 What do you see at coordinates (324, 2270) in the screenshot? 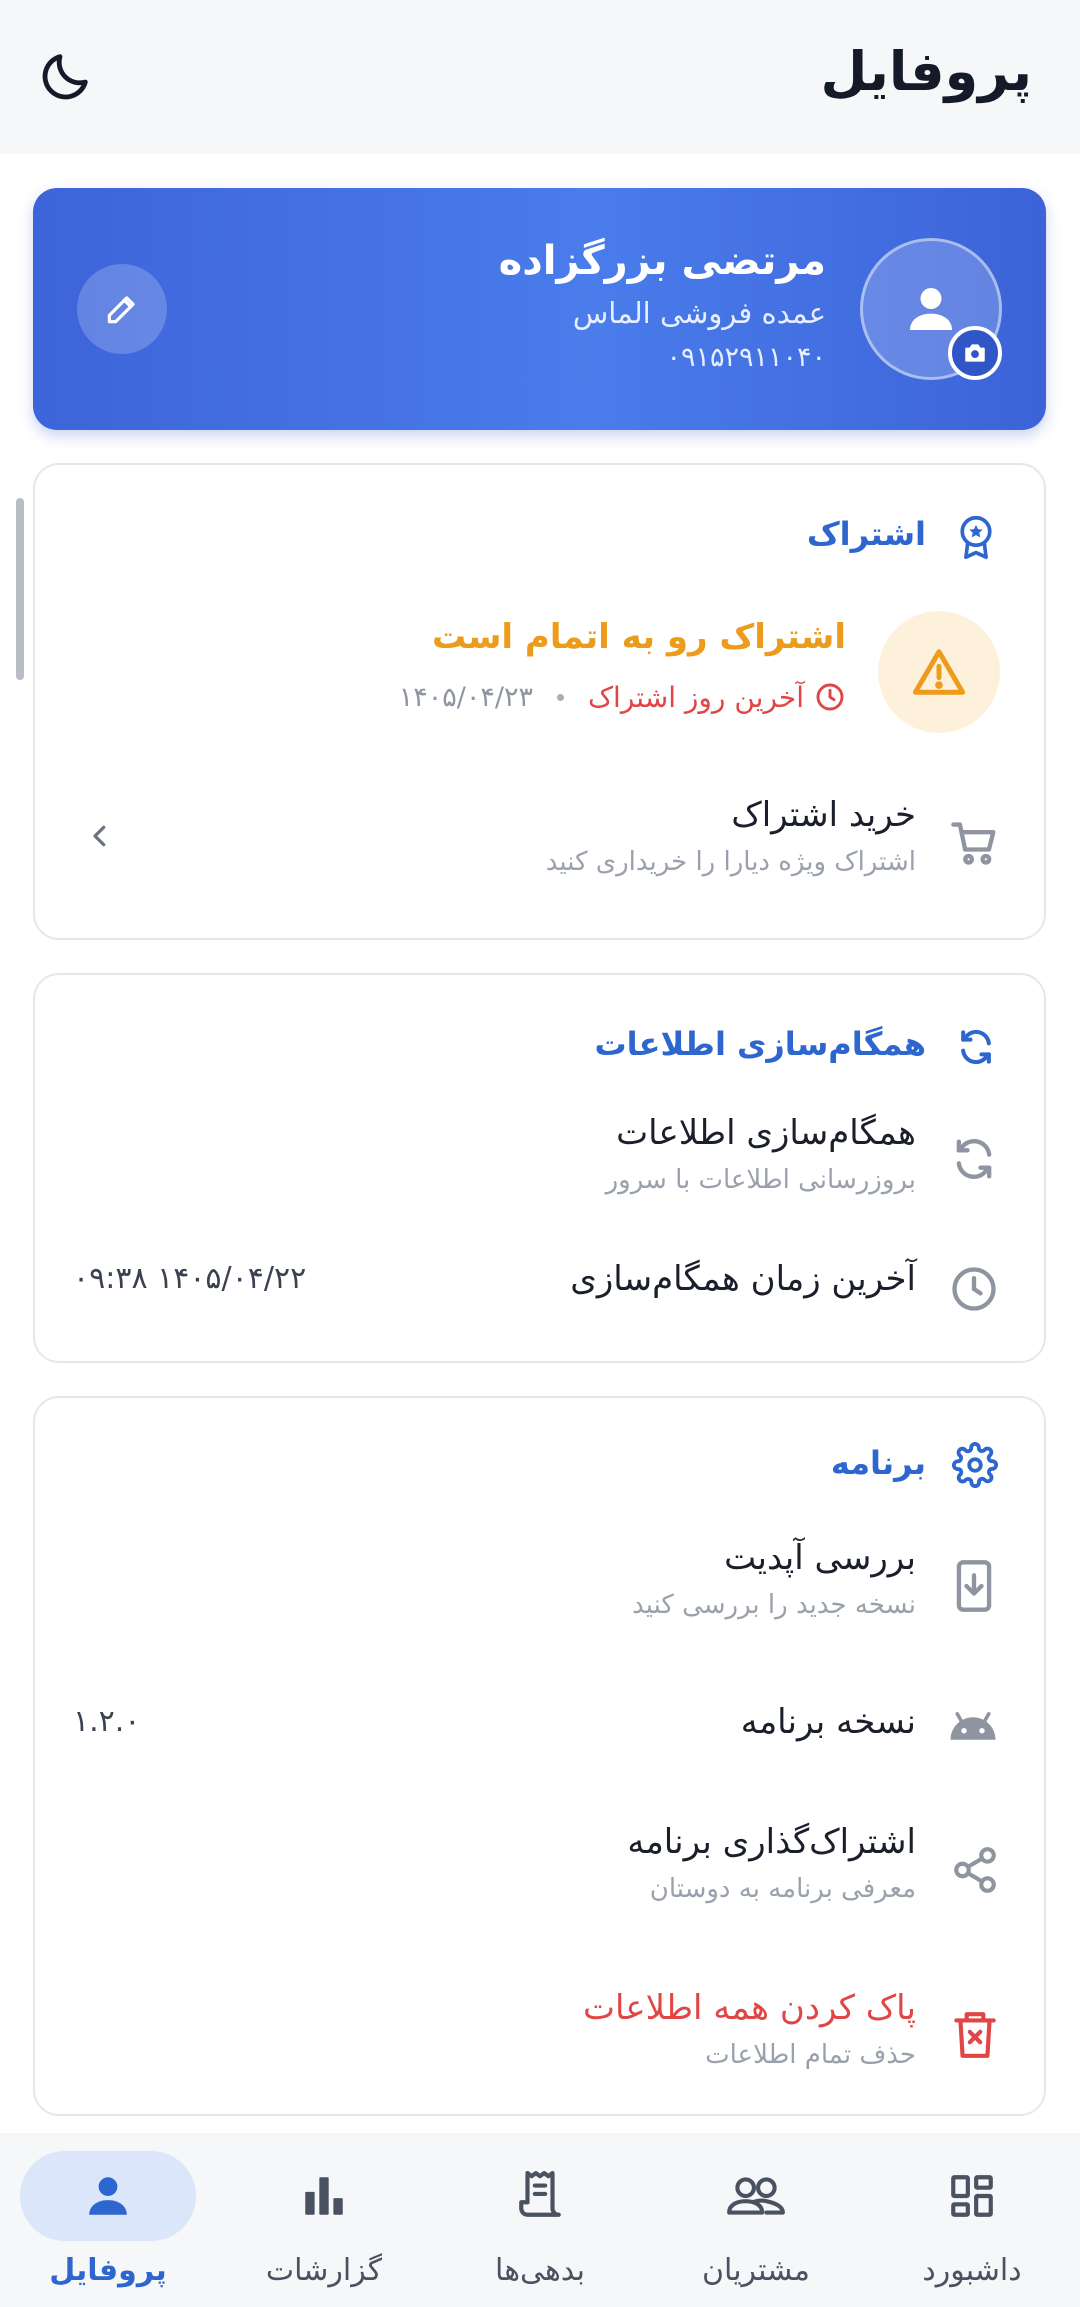
I see `nav-label-reports: گزارشات` at bounding box center [324, 2270].